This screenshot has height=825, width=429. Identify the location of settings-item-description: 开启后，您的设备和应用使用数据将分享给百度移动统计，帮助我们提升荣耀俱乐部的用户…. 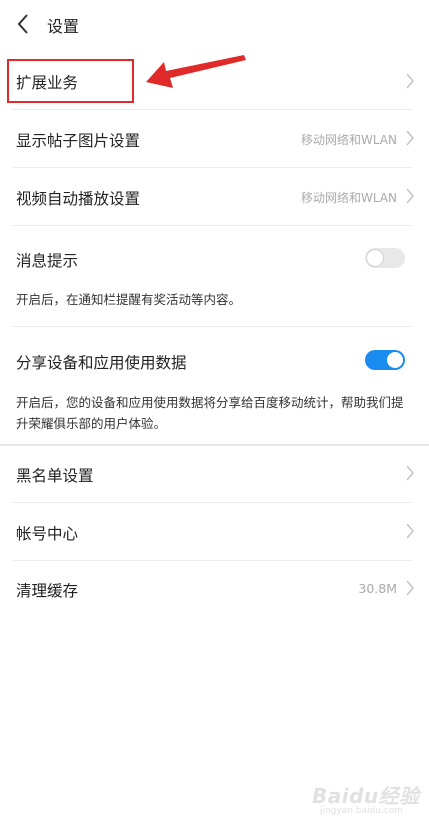
(210, 413).